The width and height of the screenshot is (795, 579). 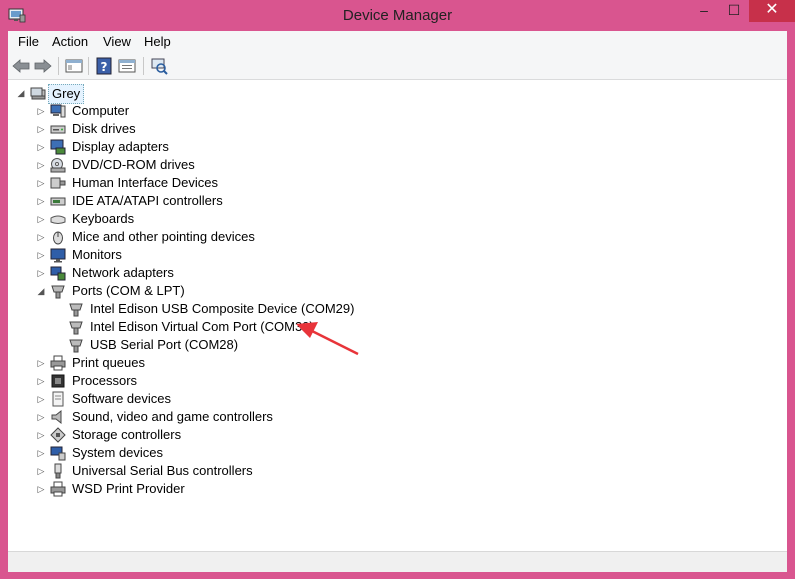 I want to click on minimize-button: –, so click(x=704, y=11).